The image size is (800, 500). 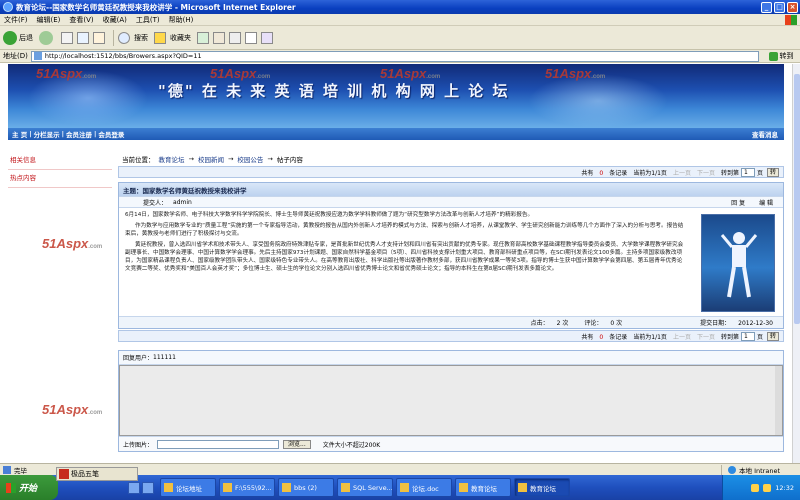 I want to click on minimize-button: _, so click(x=766, y=7).